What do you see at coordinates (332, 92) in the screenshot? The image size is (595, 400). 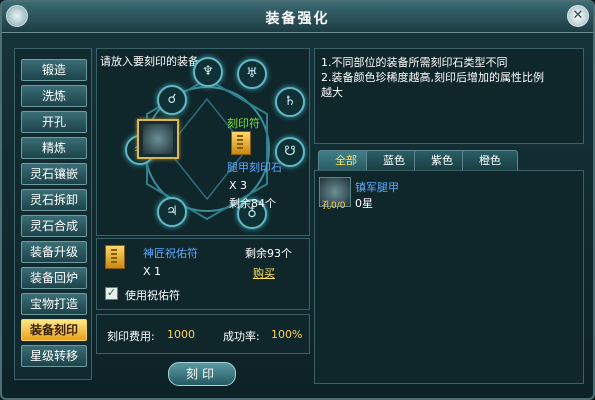 I see `description-line: 越大` at bounding box center [332, 92].